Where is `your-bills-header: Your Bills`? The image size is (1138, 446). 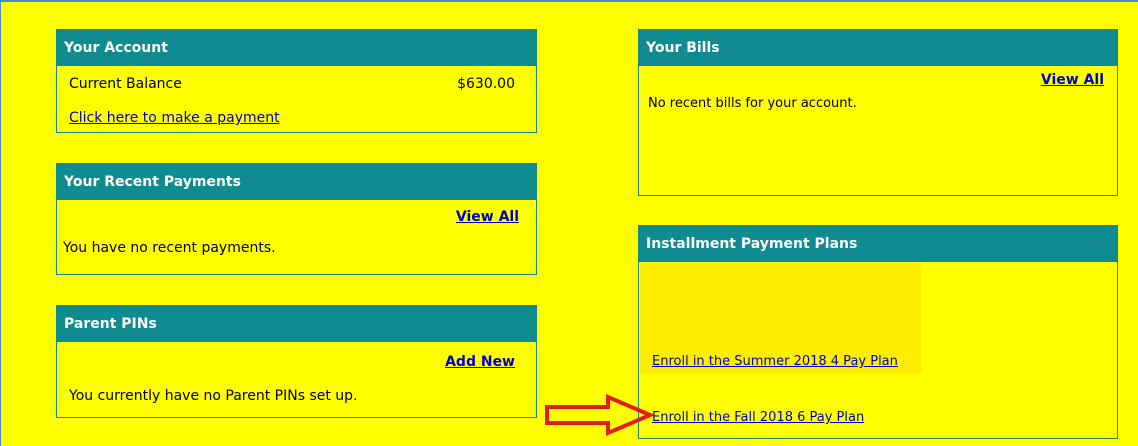 your-bills-header: Your Bills is located at coordinates (878, 48).